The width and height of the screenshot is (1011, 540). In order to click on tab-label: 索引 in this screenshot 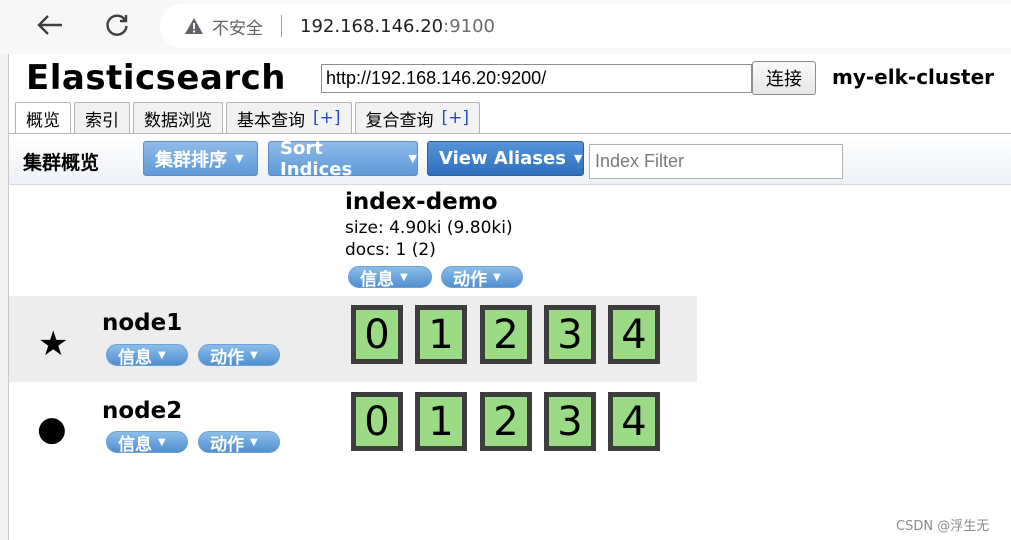, I will do `click(102, 120)`.